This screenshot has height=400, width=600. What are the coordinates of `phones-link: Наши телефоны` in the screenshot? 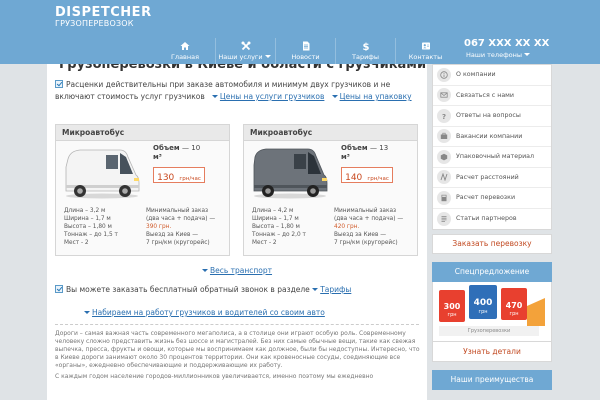 It's located at (499, 55).